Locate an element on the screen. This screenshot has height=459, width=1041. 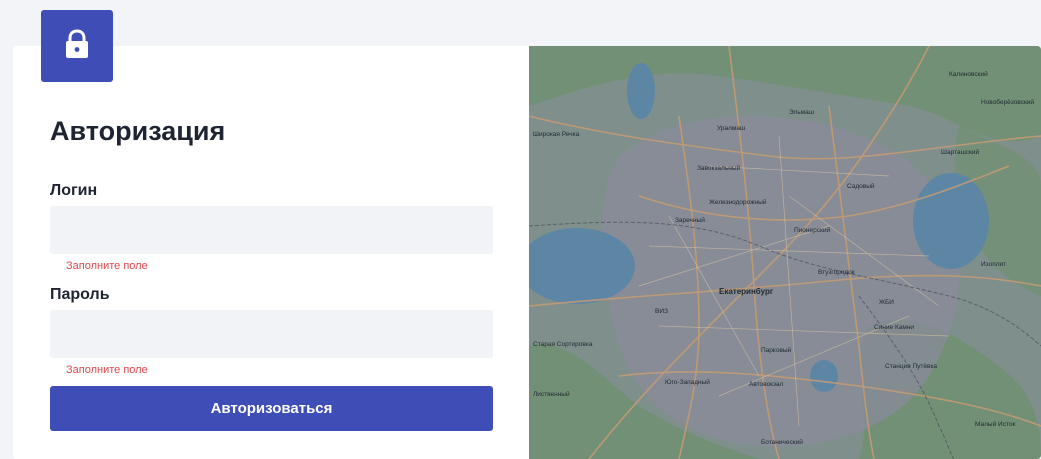
lock-badge is located at coordinates (77, 46).